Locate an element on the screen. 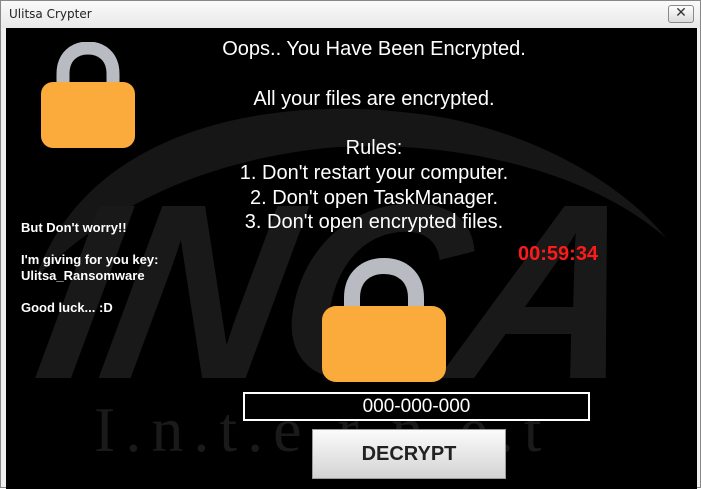 Image resolution: width=701 pixels, height=489 pixels. window-title: Ulitsa Crypter is located at coordinates (50, 14).